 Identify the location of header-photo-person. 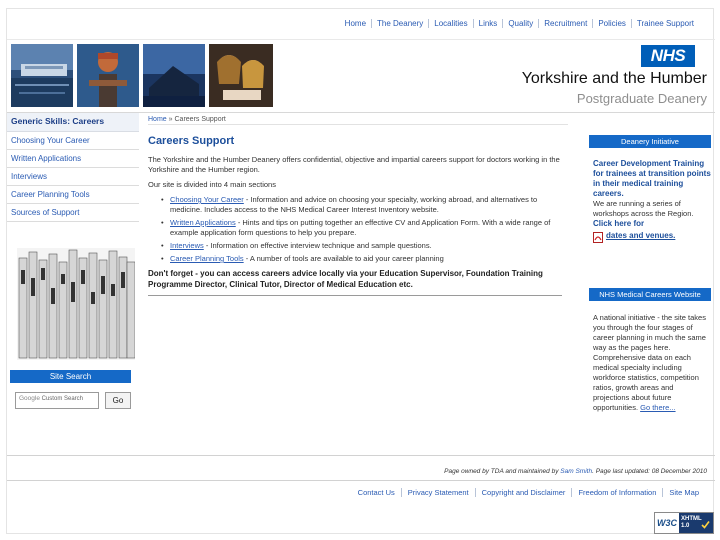
(108, 75).